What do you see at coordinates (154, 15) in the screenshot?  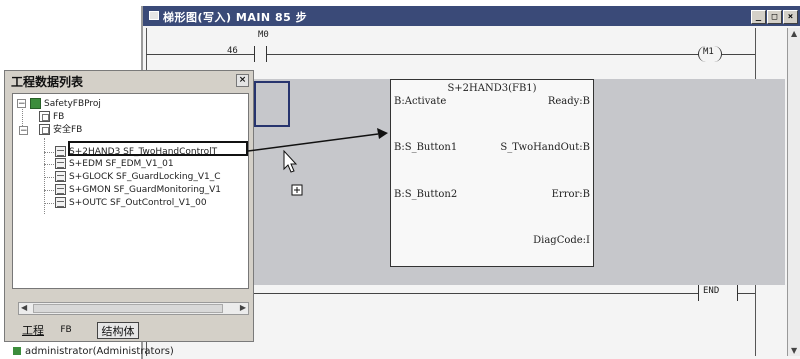 I see `ladder-window-icon` at bounding box center [154, 15].